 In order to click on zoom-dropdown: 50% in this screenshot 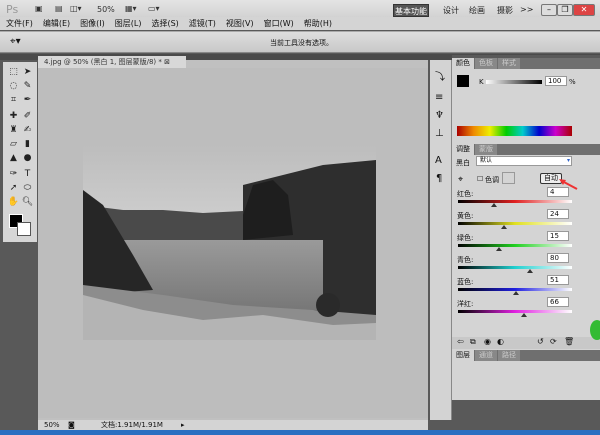, I will do `click(106, 9)`.